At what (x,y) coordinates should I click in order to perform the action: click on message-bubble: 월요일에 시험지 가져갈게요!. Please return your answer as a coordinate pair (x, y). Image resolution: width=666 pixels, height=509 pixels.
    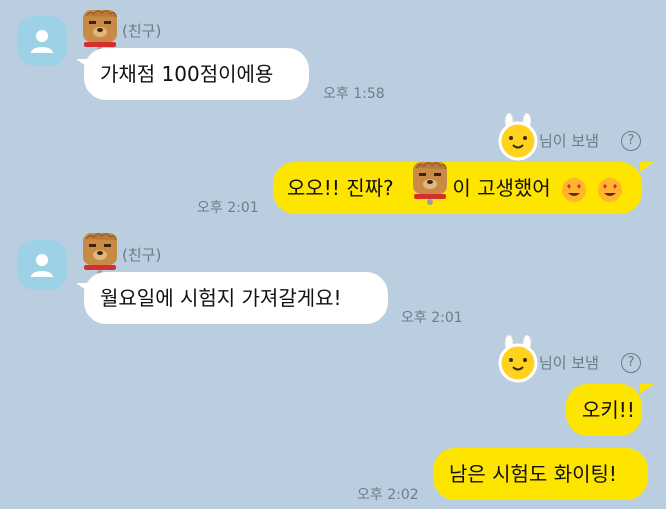
    Looking at the image, I should click on (236, 298).